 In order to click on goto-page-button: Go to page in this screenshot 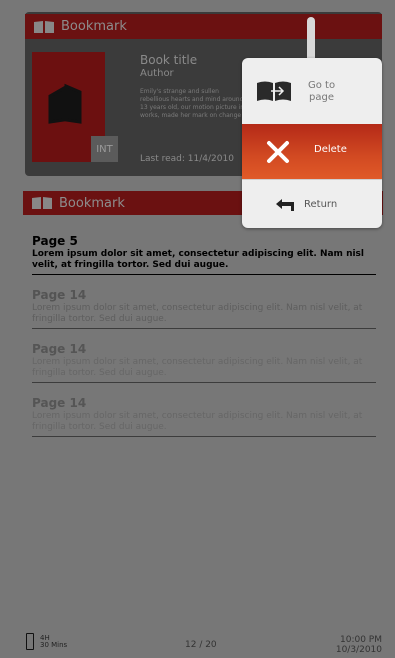, I will do `click(312, 91)`.